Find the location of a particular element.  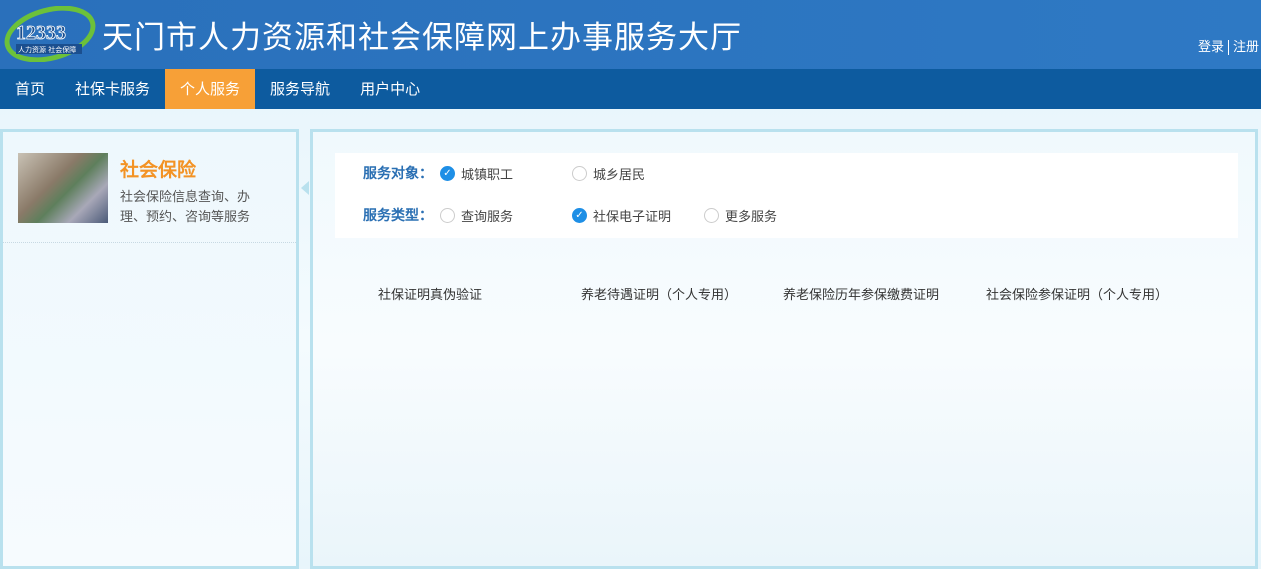

logo-12333: 12333 人力资源 社会保障 is located at coordinates (50, 34).